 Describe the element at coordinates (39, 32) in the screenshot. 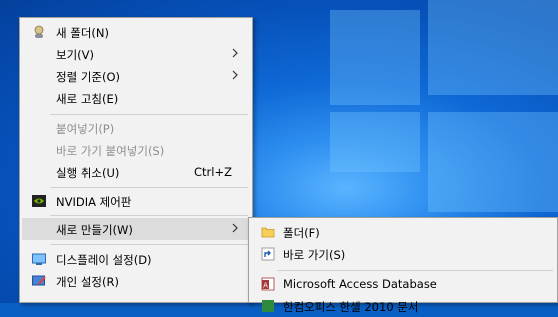

I see `user-icon` at that location.